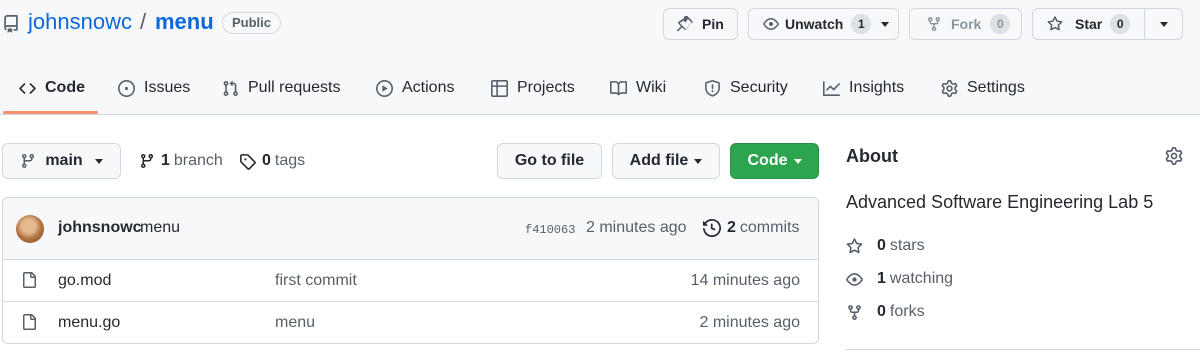 This screenshot has width=1200, height=353. Describe the element at coordinates (252, 23) in the screenshot. I see `visibility-badge: Public` at that location.